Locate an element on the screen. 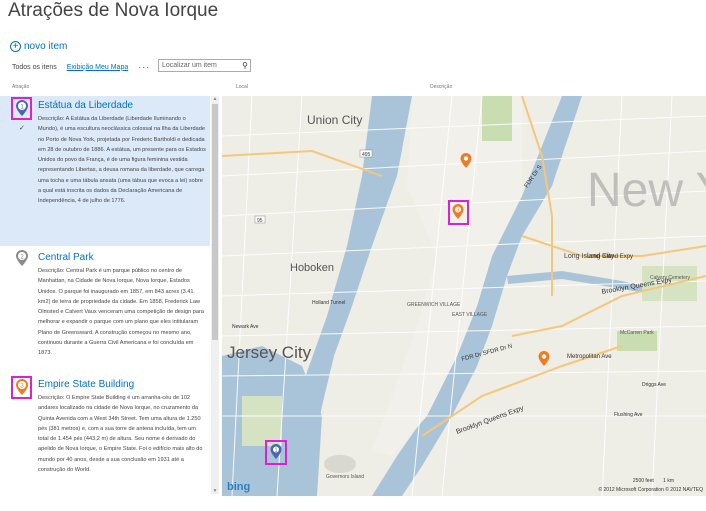 The image size is (706, 511). map-pin-icon: 2 is located at coordinates (22, 258).